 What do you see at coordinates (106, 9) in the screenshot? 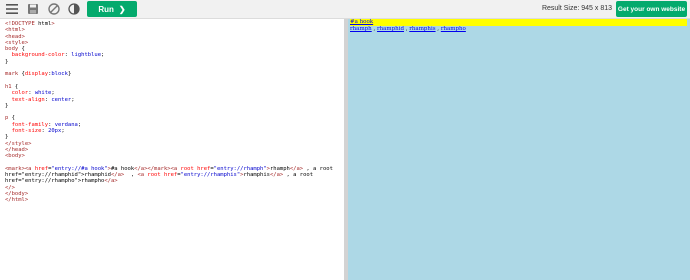
I see `run-button-label: Run` at bounding box center [106, 9].